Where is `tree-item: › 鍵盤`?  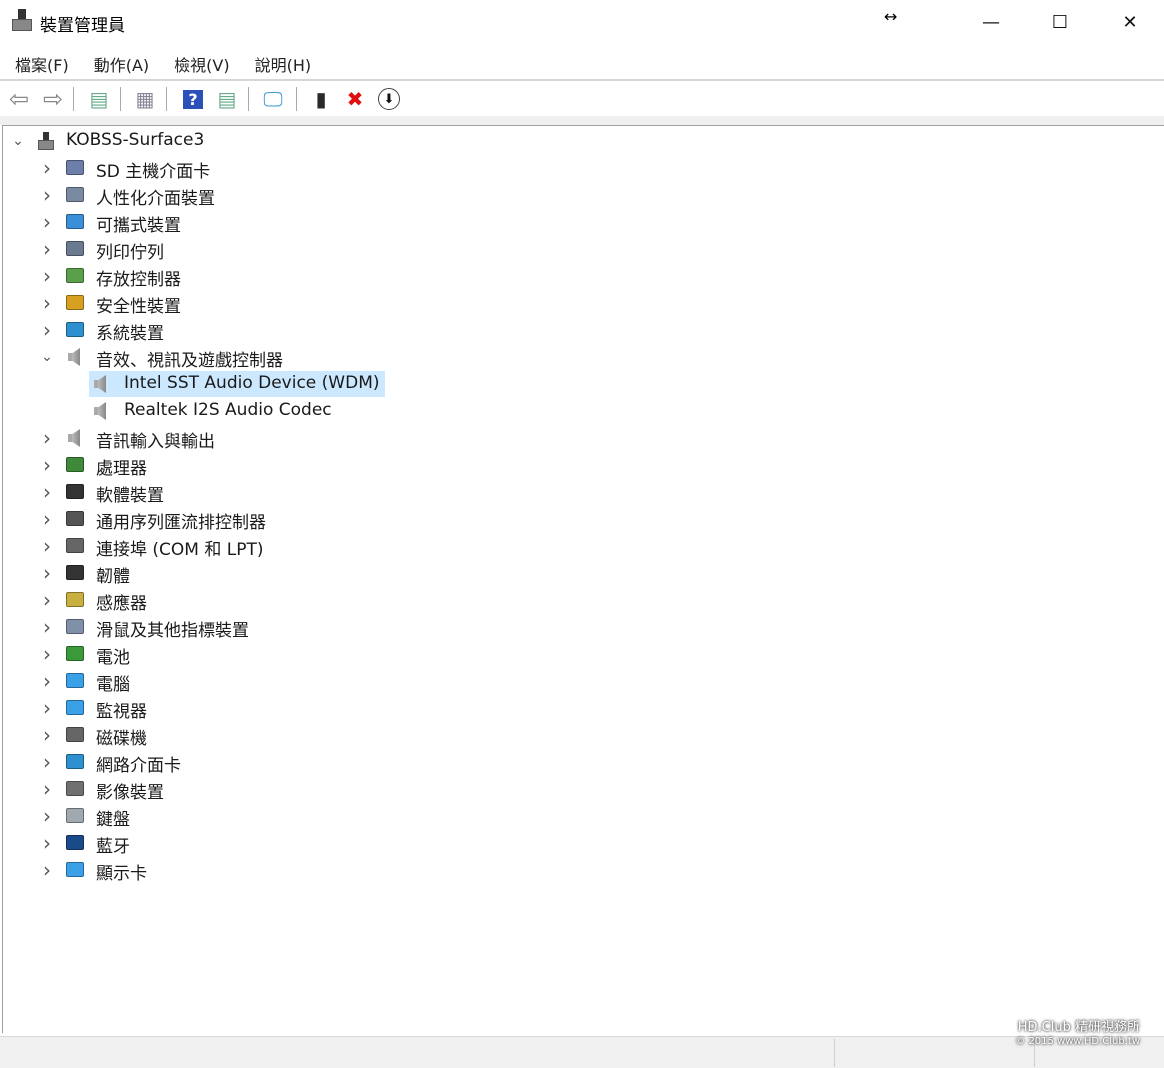
tree-item: › 鍵盤 is located at coordinates (583, 816).